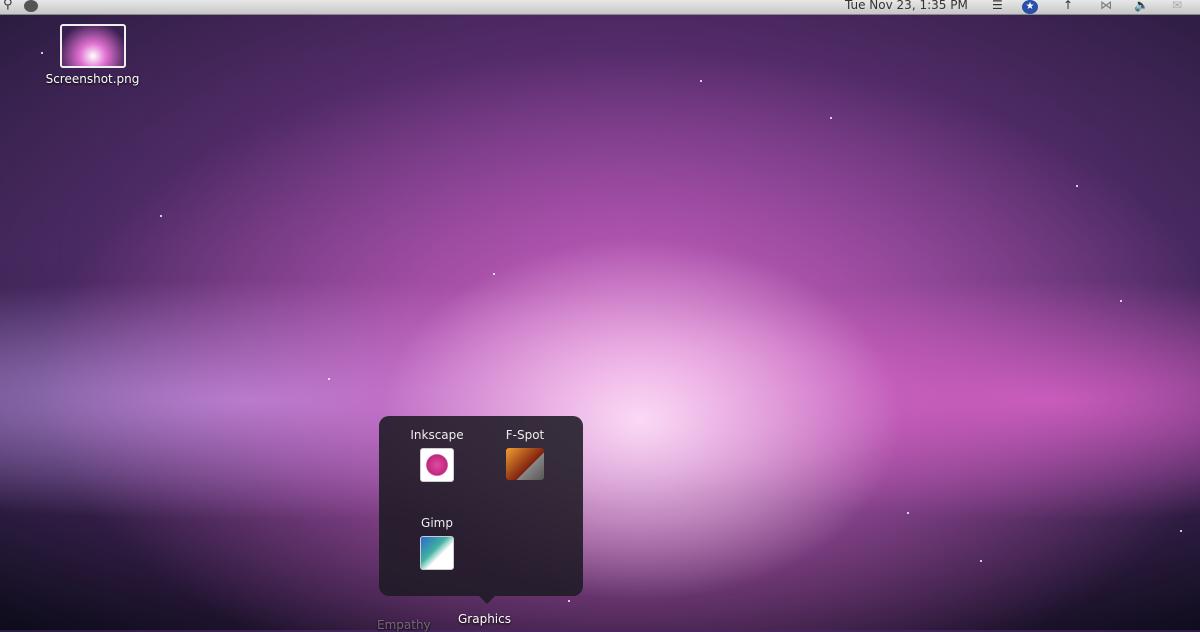  I want to click on app-label: Gimp, so click(437, 523).